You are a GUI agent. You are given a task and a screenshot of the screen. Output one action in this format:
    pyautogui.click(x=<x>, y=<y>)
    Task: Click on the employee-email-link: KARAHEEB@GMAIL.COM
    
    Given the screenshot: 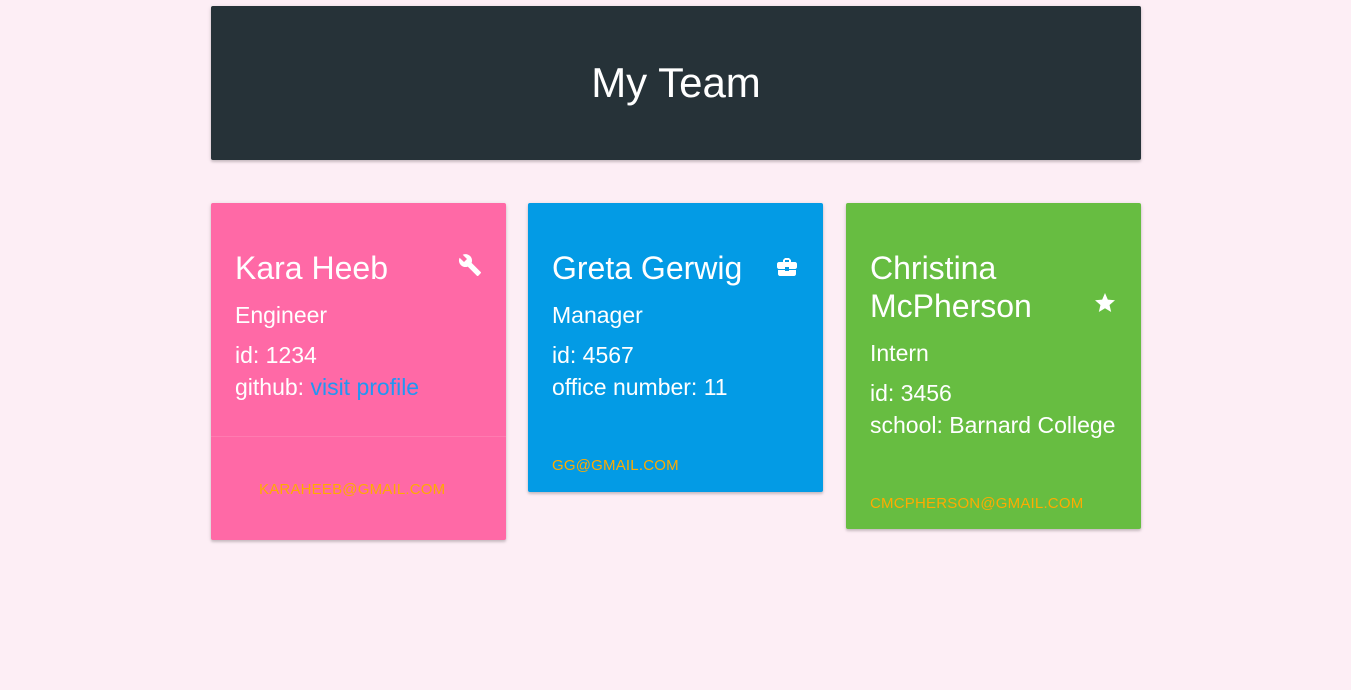 What is the action you would take?
    pyautogui.click(x=352, y=489)
    